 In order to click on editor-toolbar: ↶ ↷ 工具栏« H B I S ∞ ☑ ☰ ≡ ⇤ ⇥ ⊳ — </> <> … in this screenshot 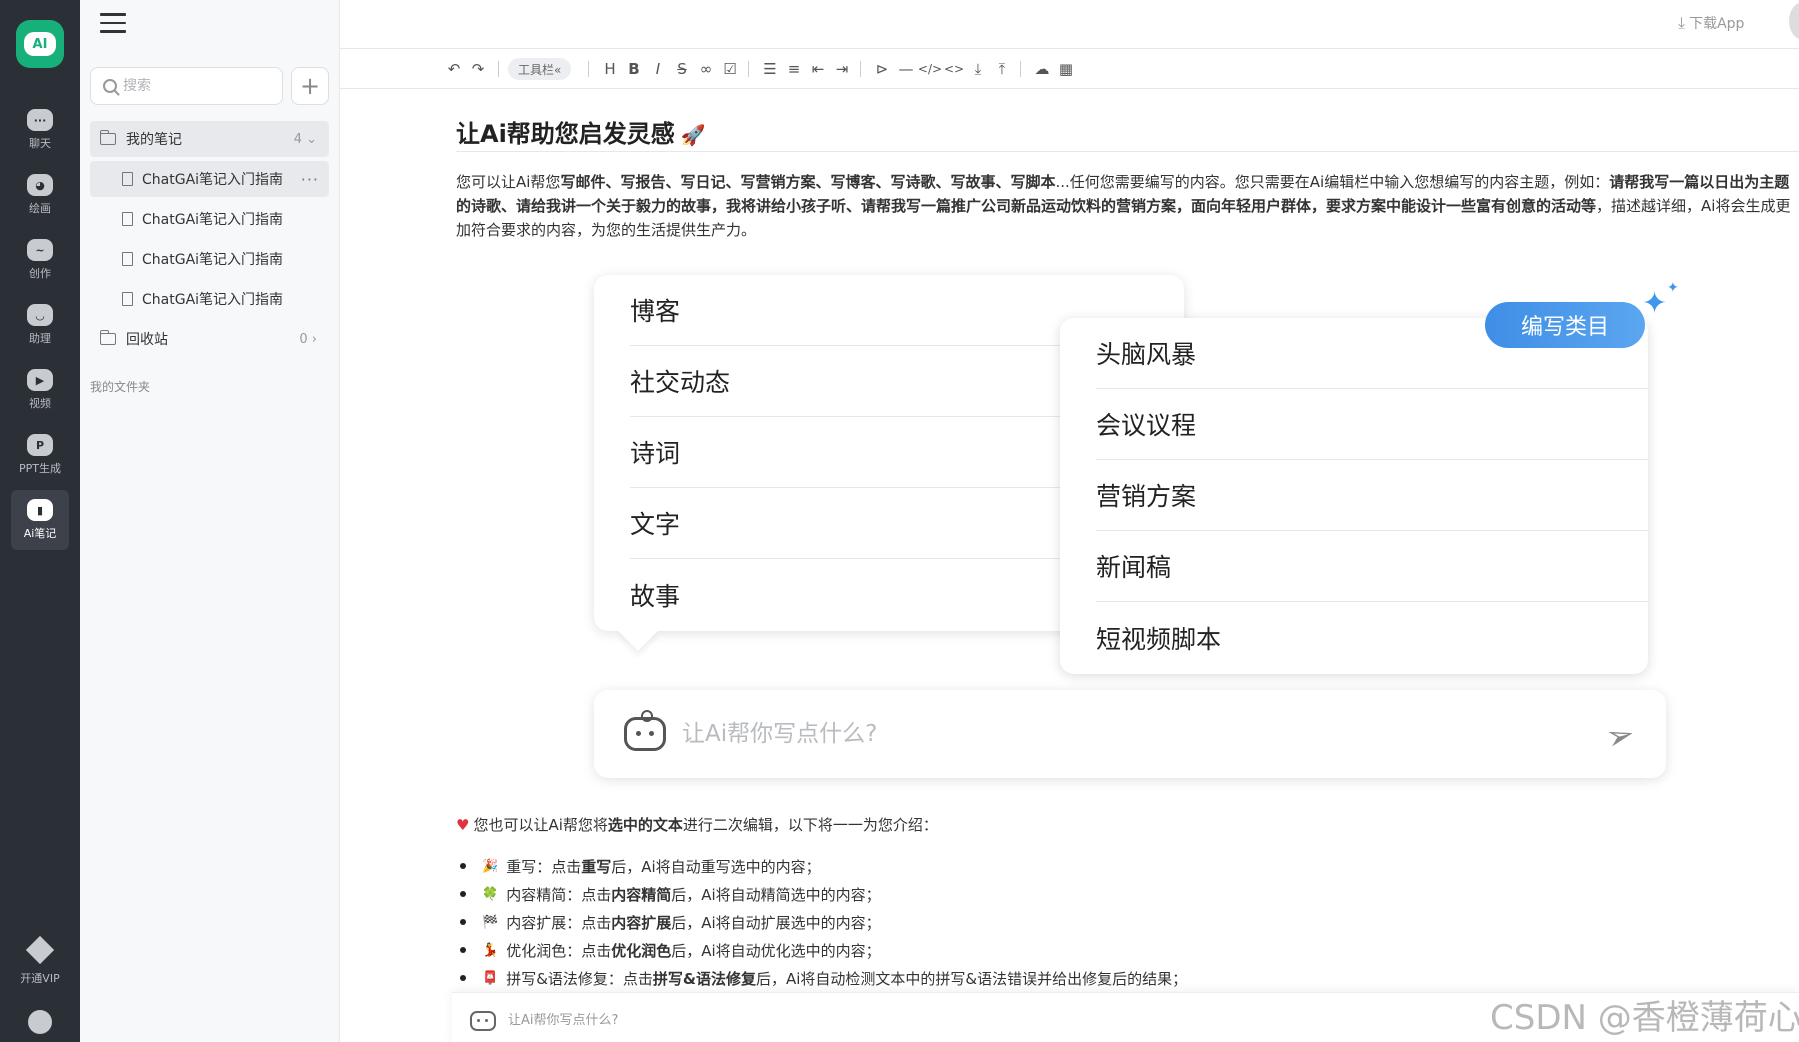, I will do `click(1069, 69)`.